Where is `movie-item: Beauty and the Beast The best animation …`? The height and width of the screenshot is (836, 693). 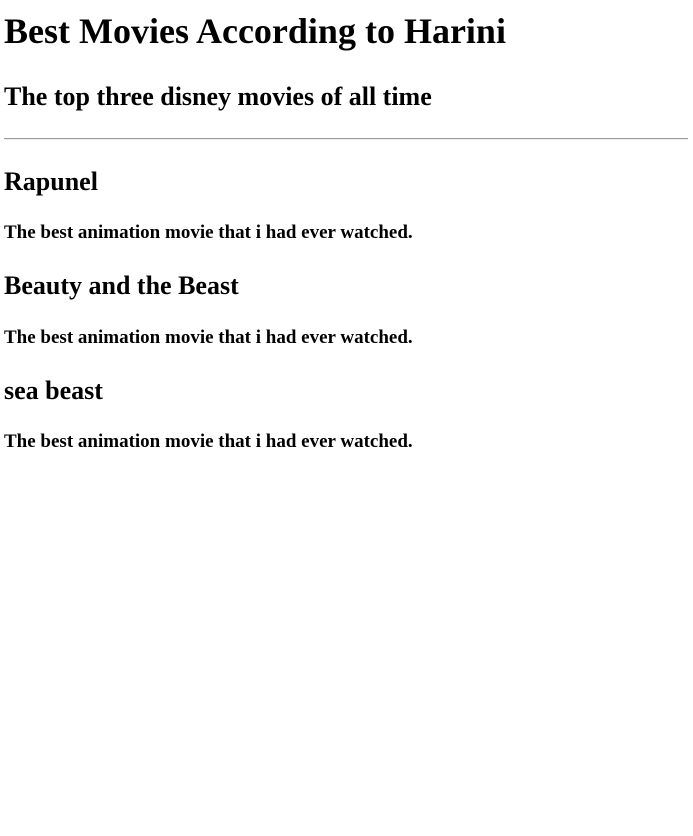 movie-item: Beauty and the Beast The best animation … is located at coordinates (346, 310).